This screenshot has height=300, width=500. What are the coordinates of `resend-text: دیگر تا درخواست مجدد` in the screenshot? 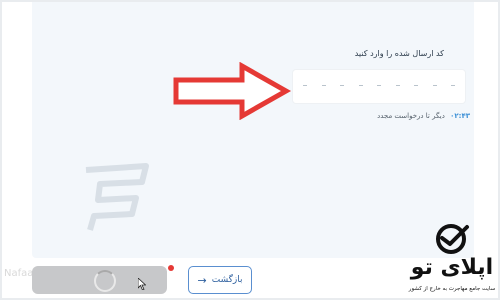 It's located at (411, 116).